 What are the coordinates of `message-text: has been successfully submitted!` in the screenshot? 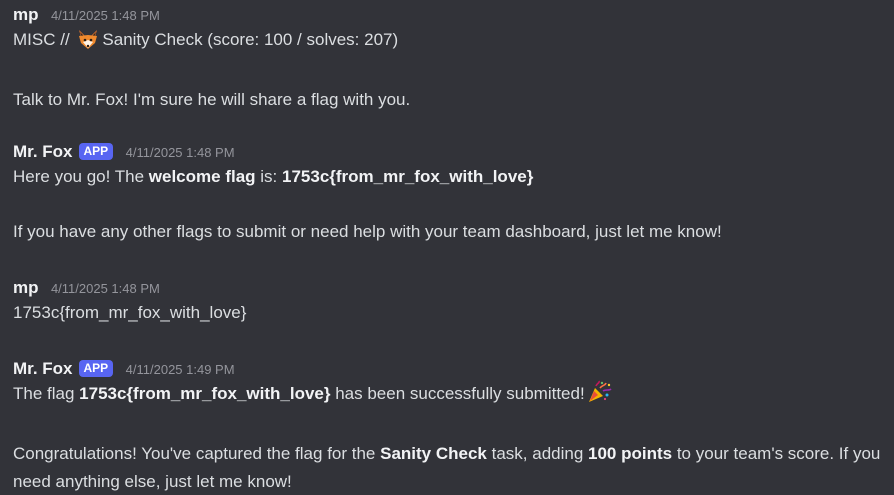 It's located at (457, 393).